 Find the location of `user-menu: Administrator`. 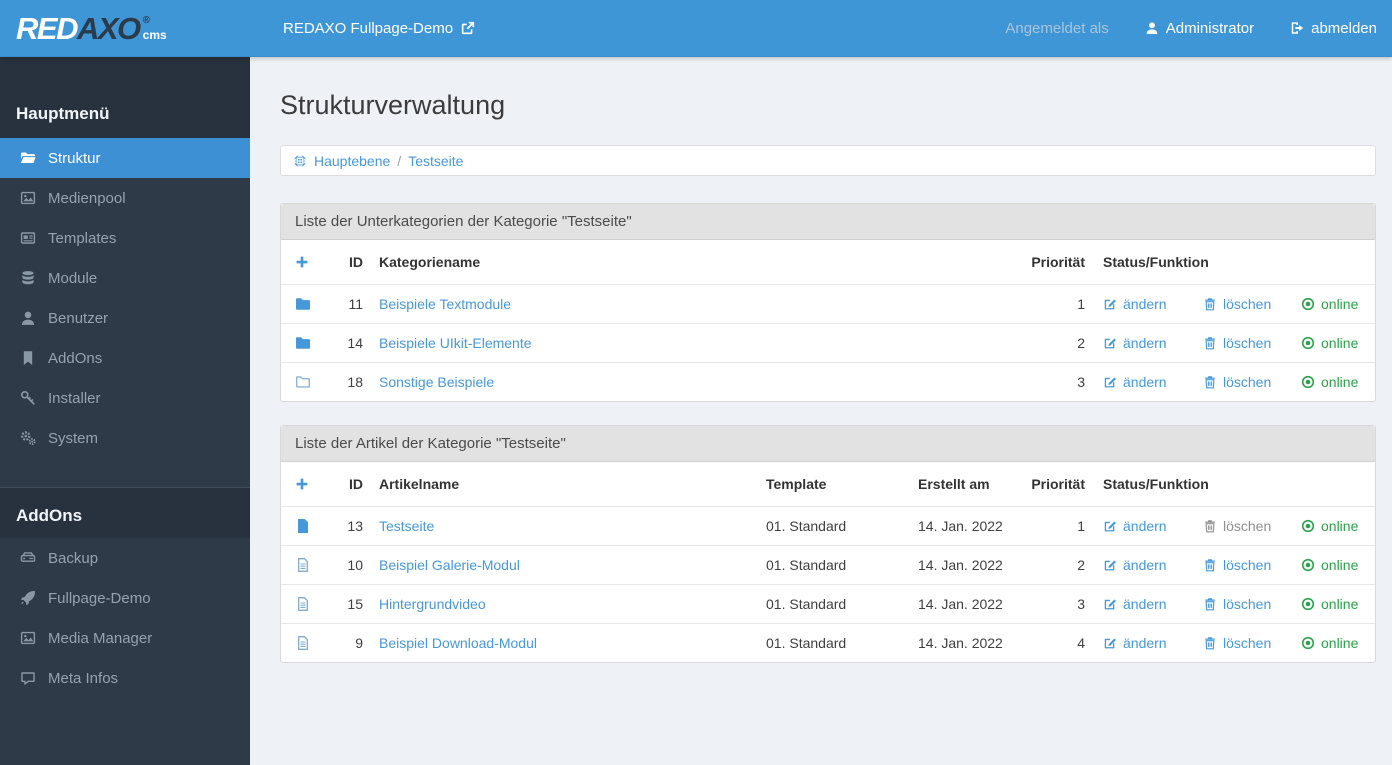

user-menu: Administrator is located at coordinates (1199, 28).